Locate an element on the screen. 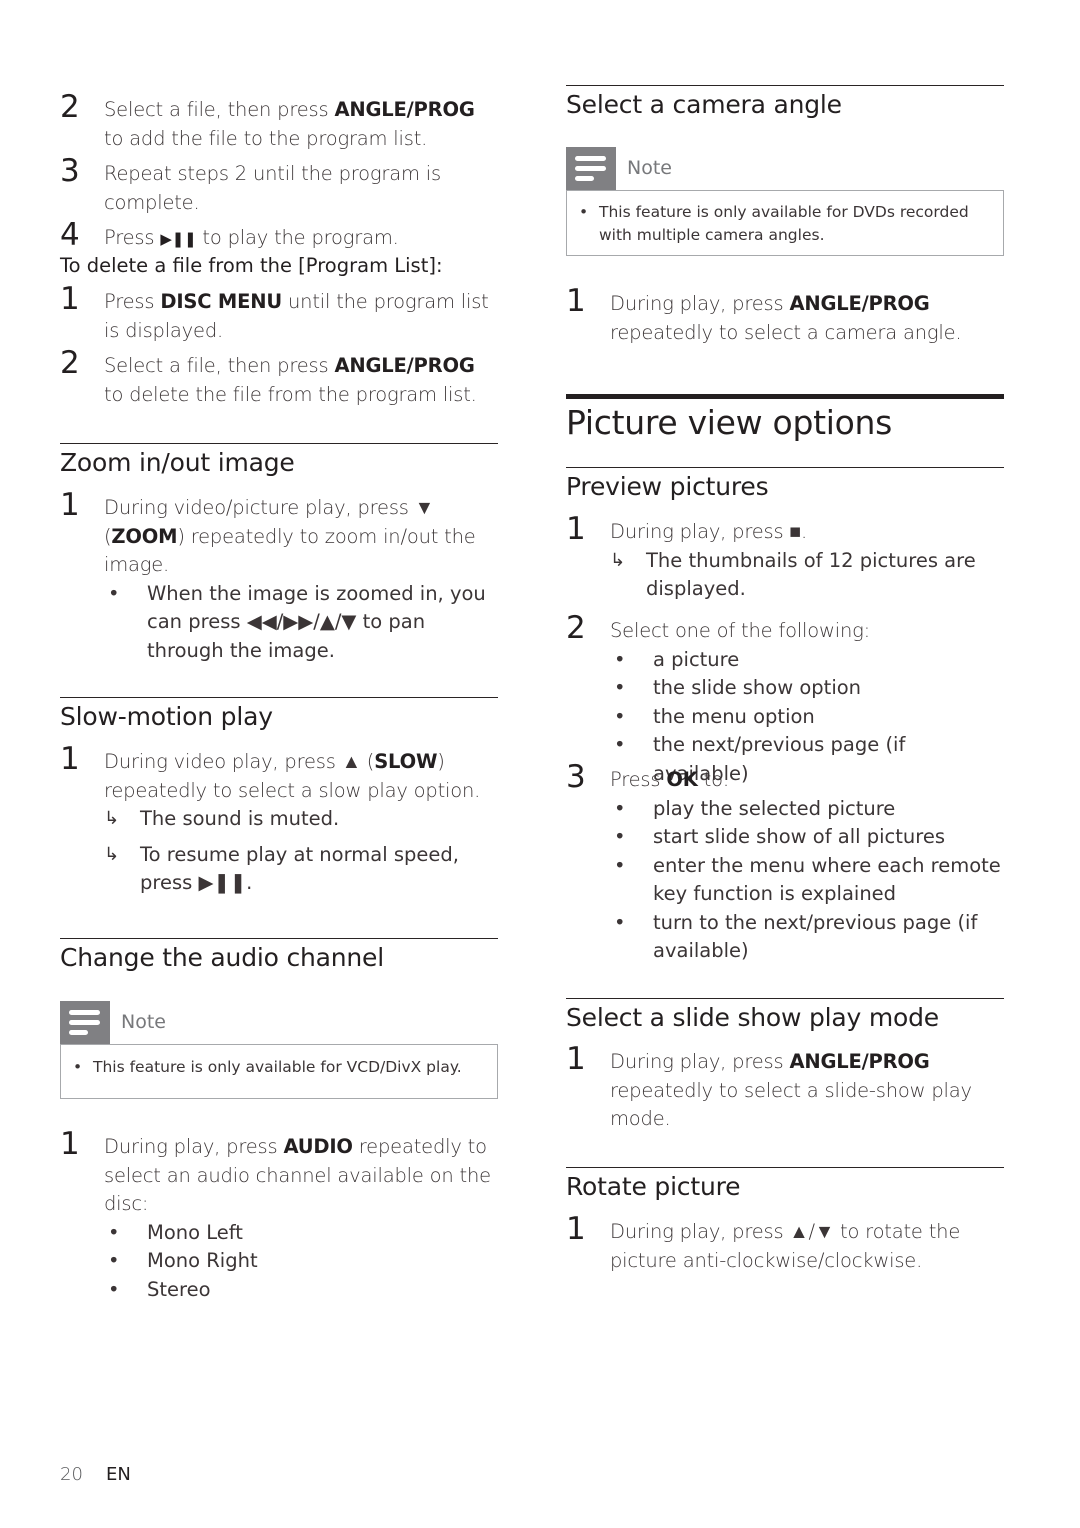 This screenshot has width=1080, height=1528. audio-heading: Change the audio channel is located at coordinates (222, 957).